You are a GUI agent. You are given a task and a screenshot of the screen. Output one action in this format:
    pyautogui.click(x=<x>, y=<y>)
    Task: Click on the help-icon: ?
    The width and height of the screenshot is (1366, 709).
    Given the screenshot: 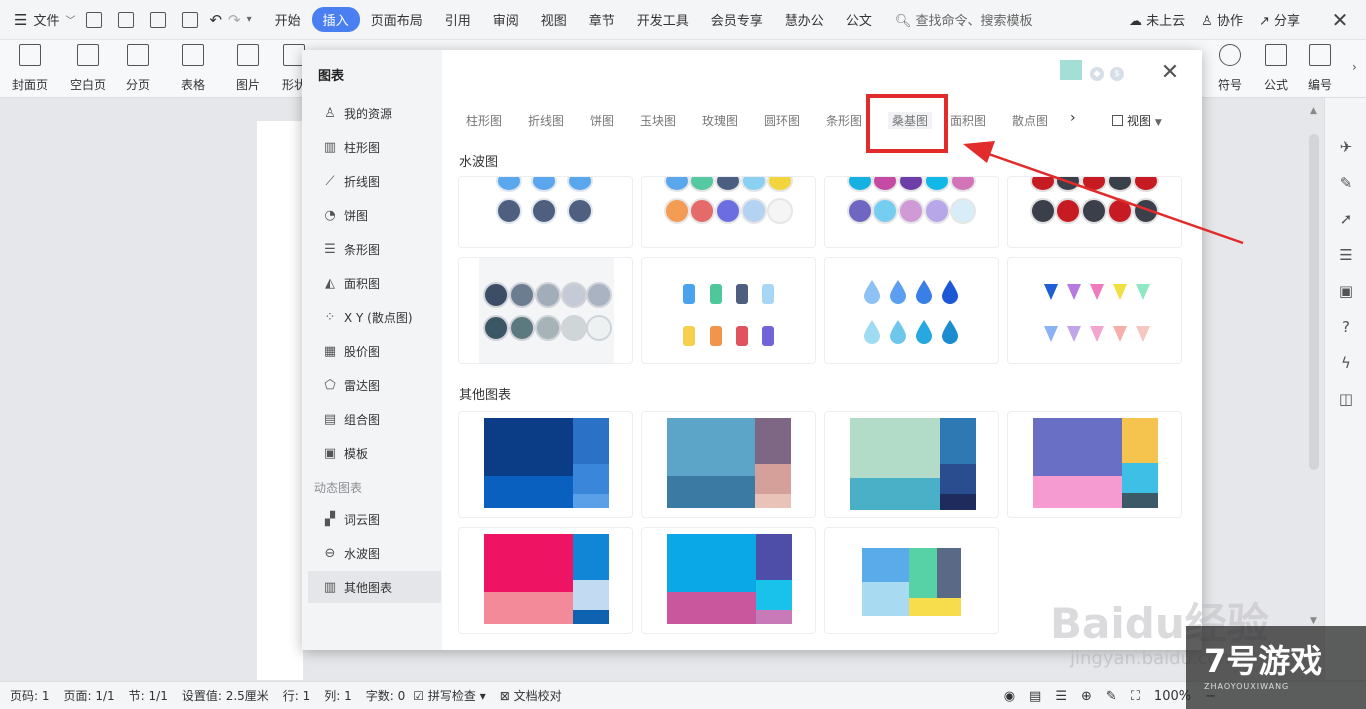 What is the action you would take?
    pyautogui.click(x=1346, y=327)
    